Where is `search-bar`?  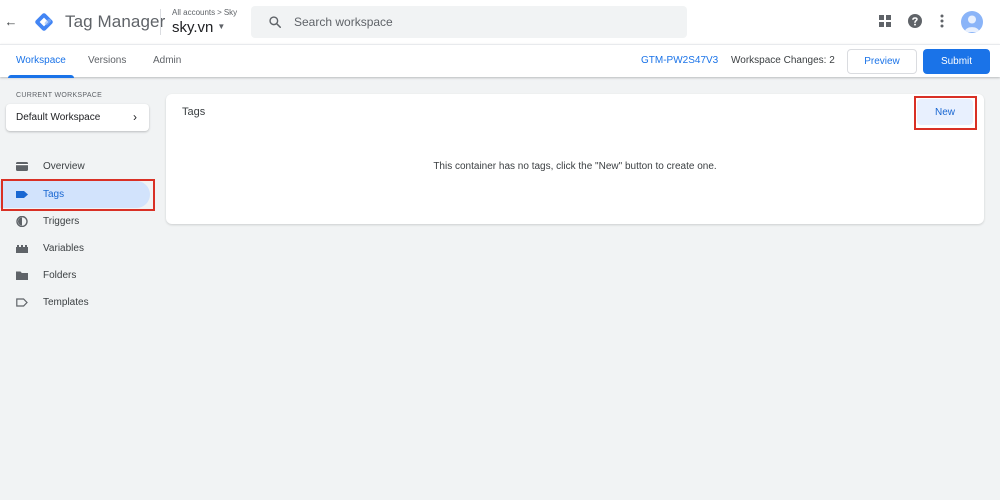
search-bar is located at coordinates (469, 22).